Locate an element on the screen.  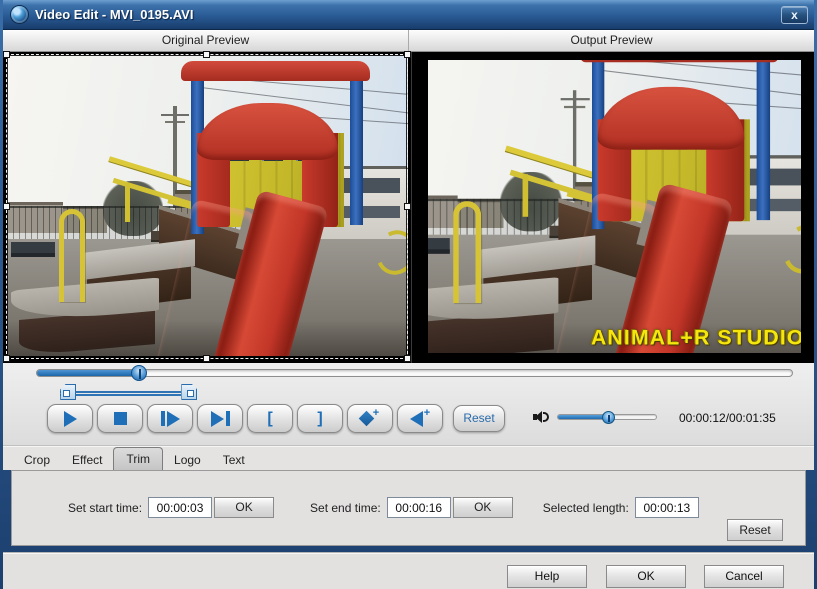
snapshot-button: + is located at coordinates (420, 418).